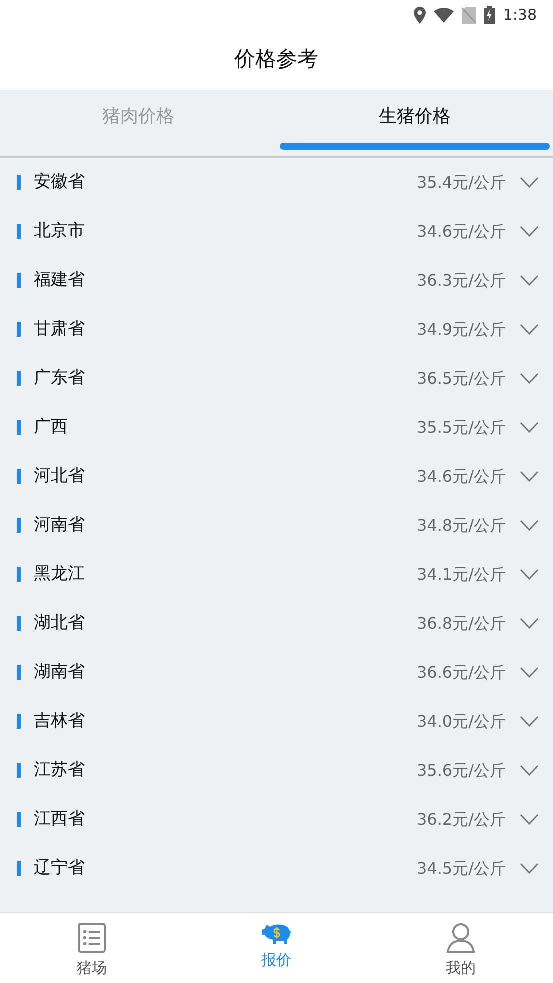  What do you see at coordinates (60, 476) in the screenshot?
I see `province-name: 河北省` at bounding box center [60, 476].